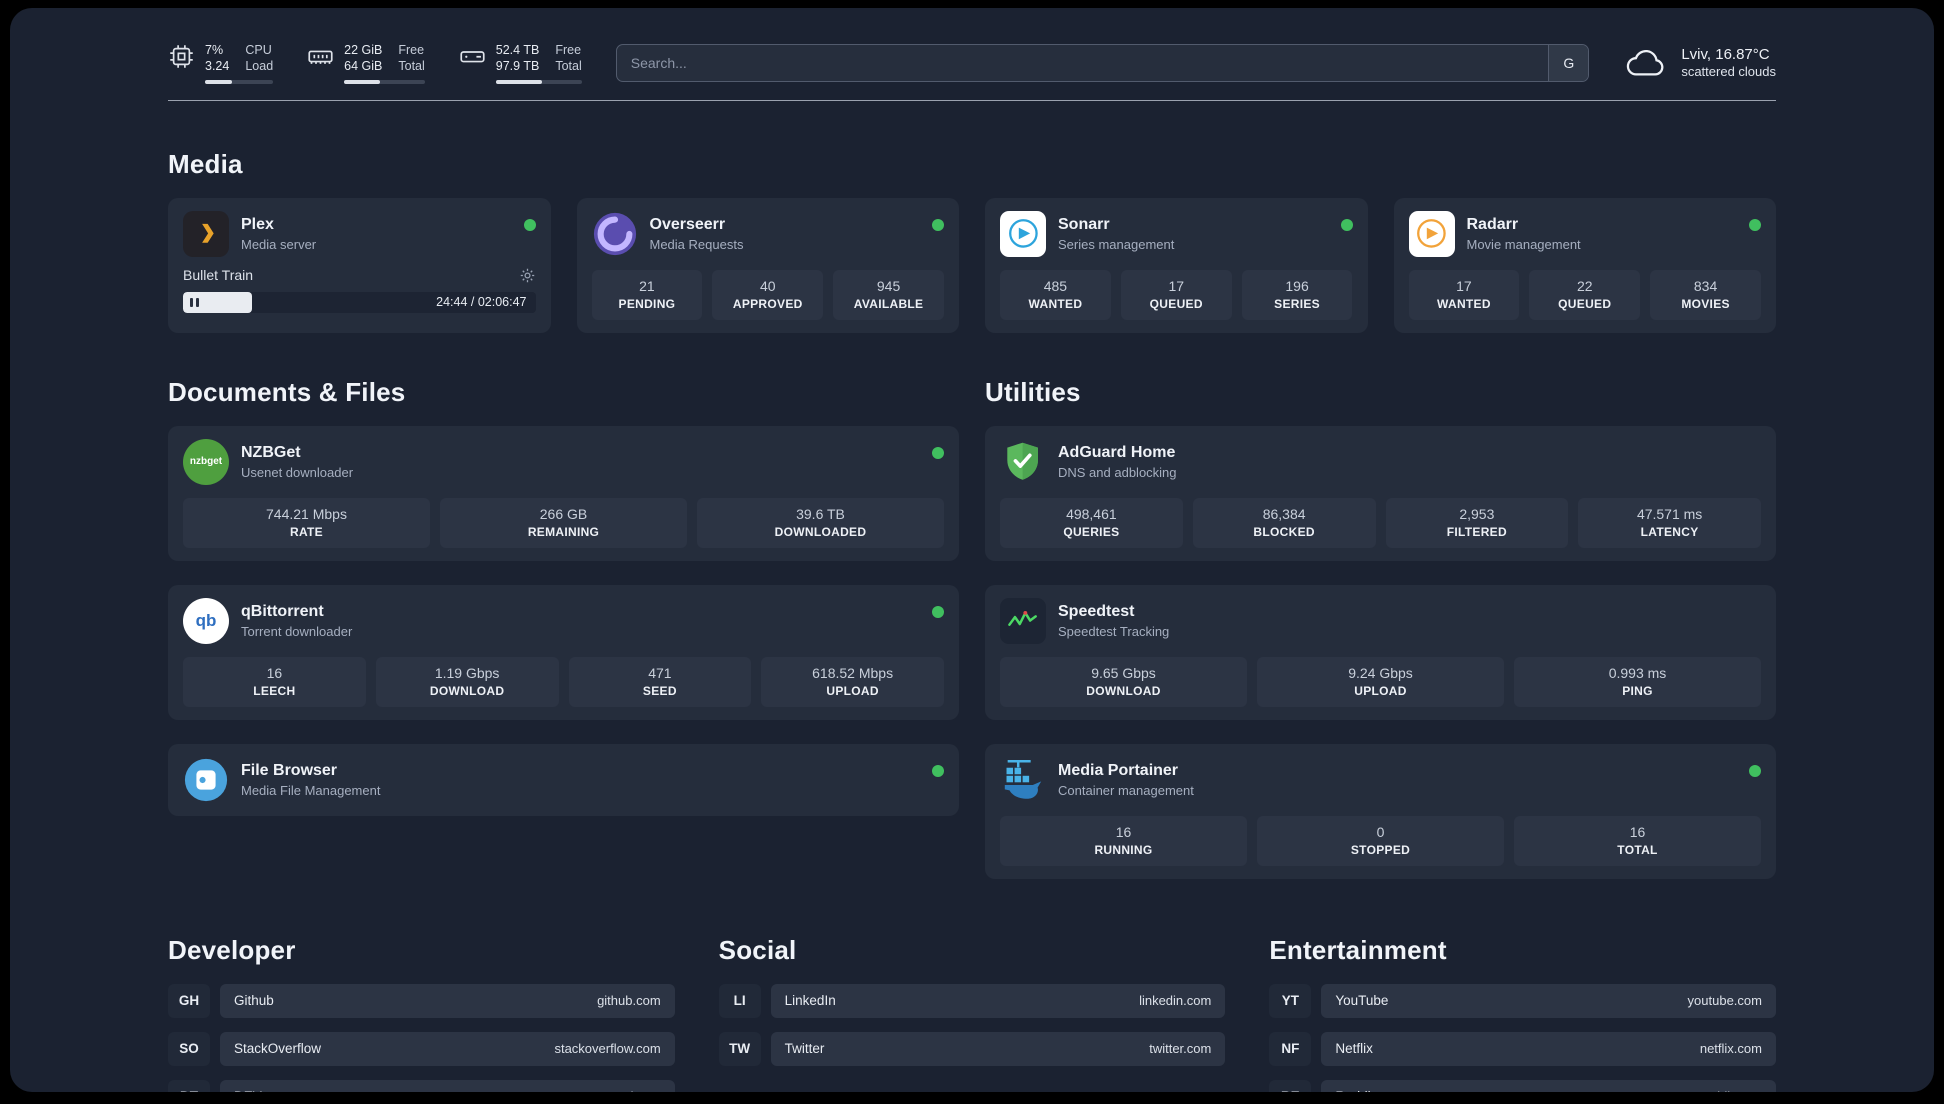 The height and width of the screenshot is (1104, 1944). Describe the element at coordinates (1023, 462) in the screenshot. I see `adguard-icon` at that location.